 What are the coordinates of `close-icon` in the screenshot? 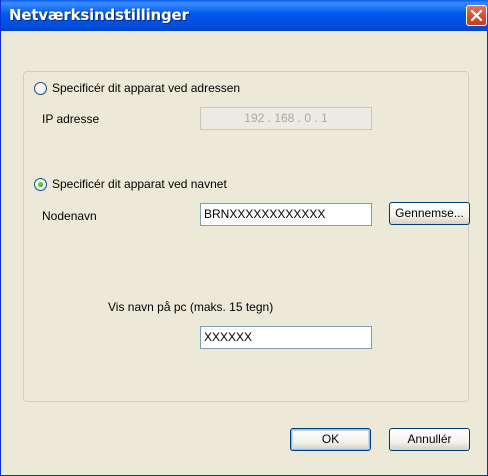 It's located at (476, 15).